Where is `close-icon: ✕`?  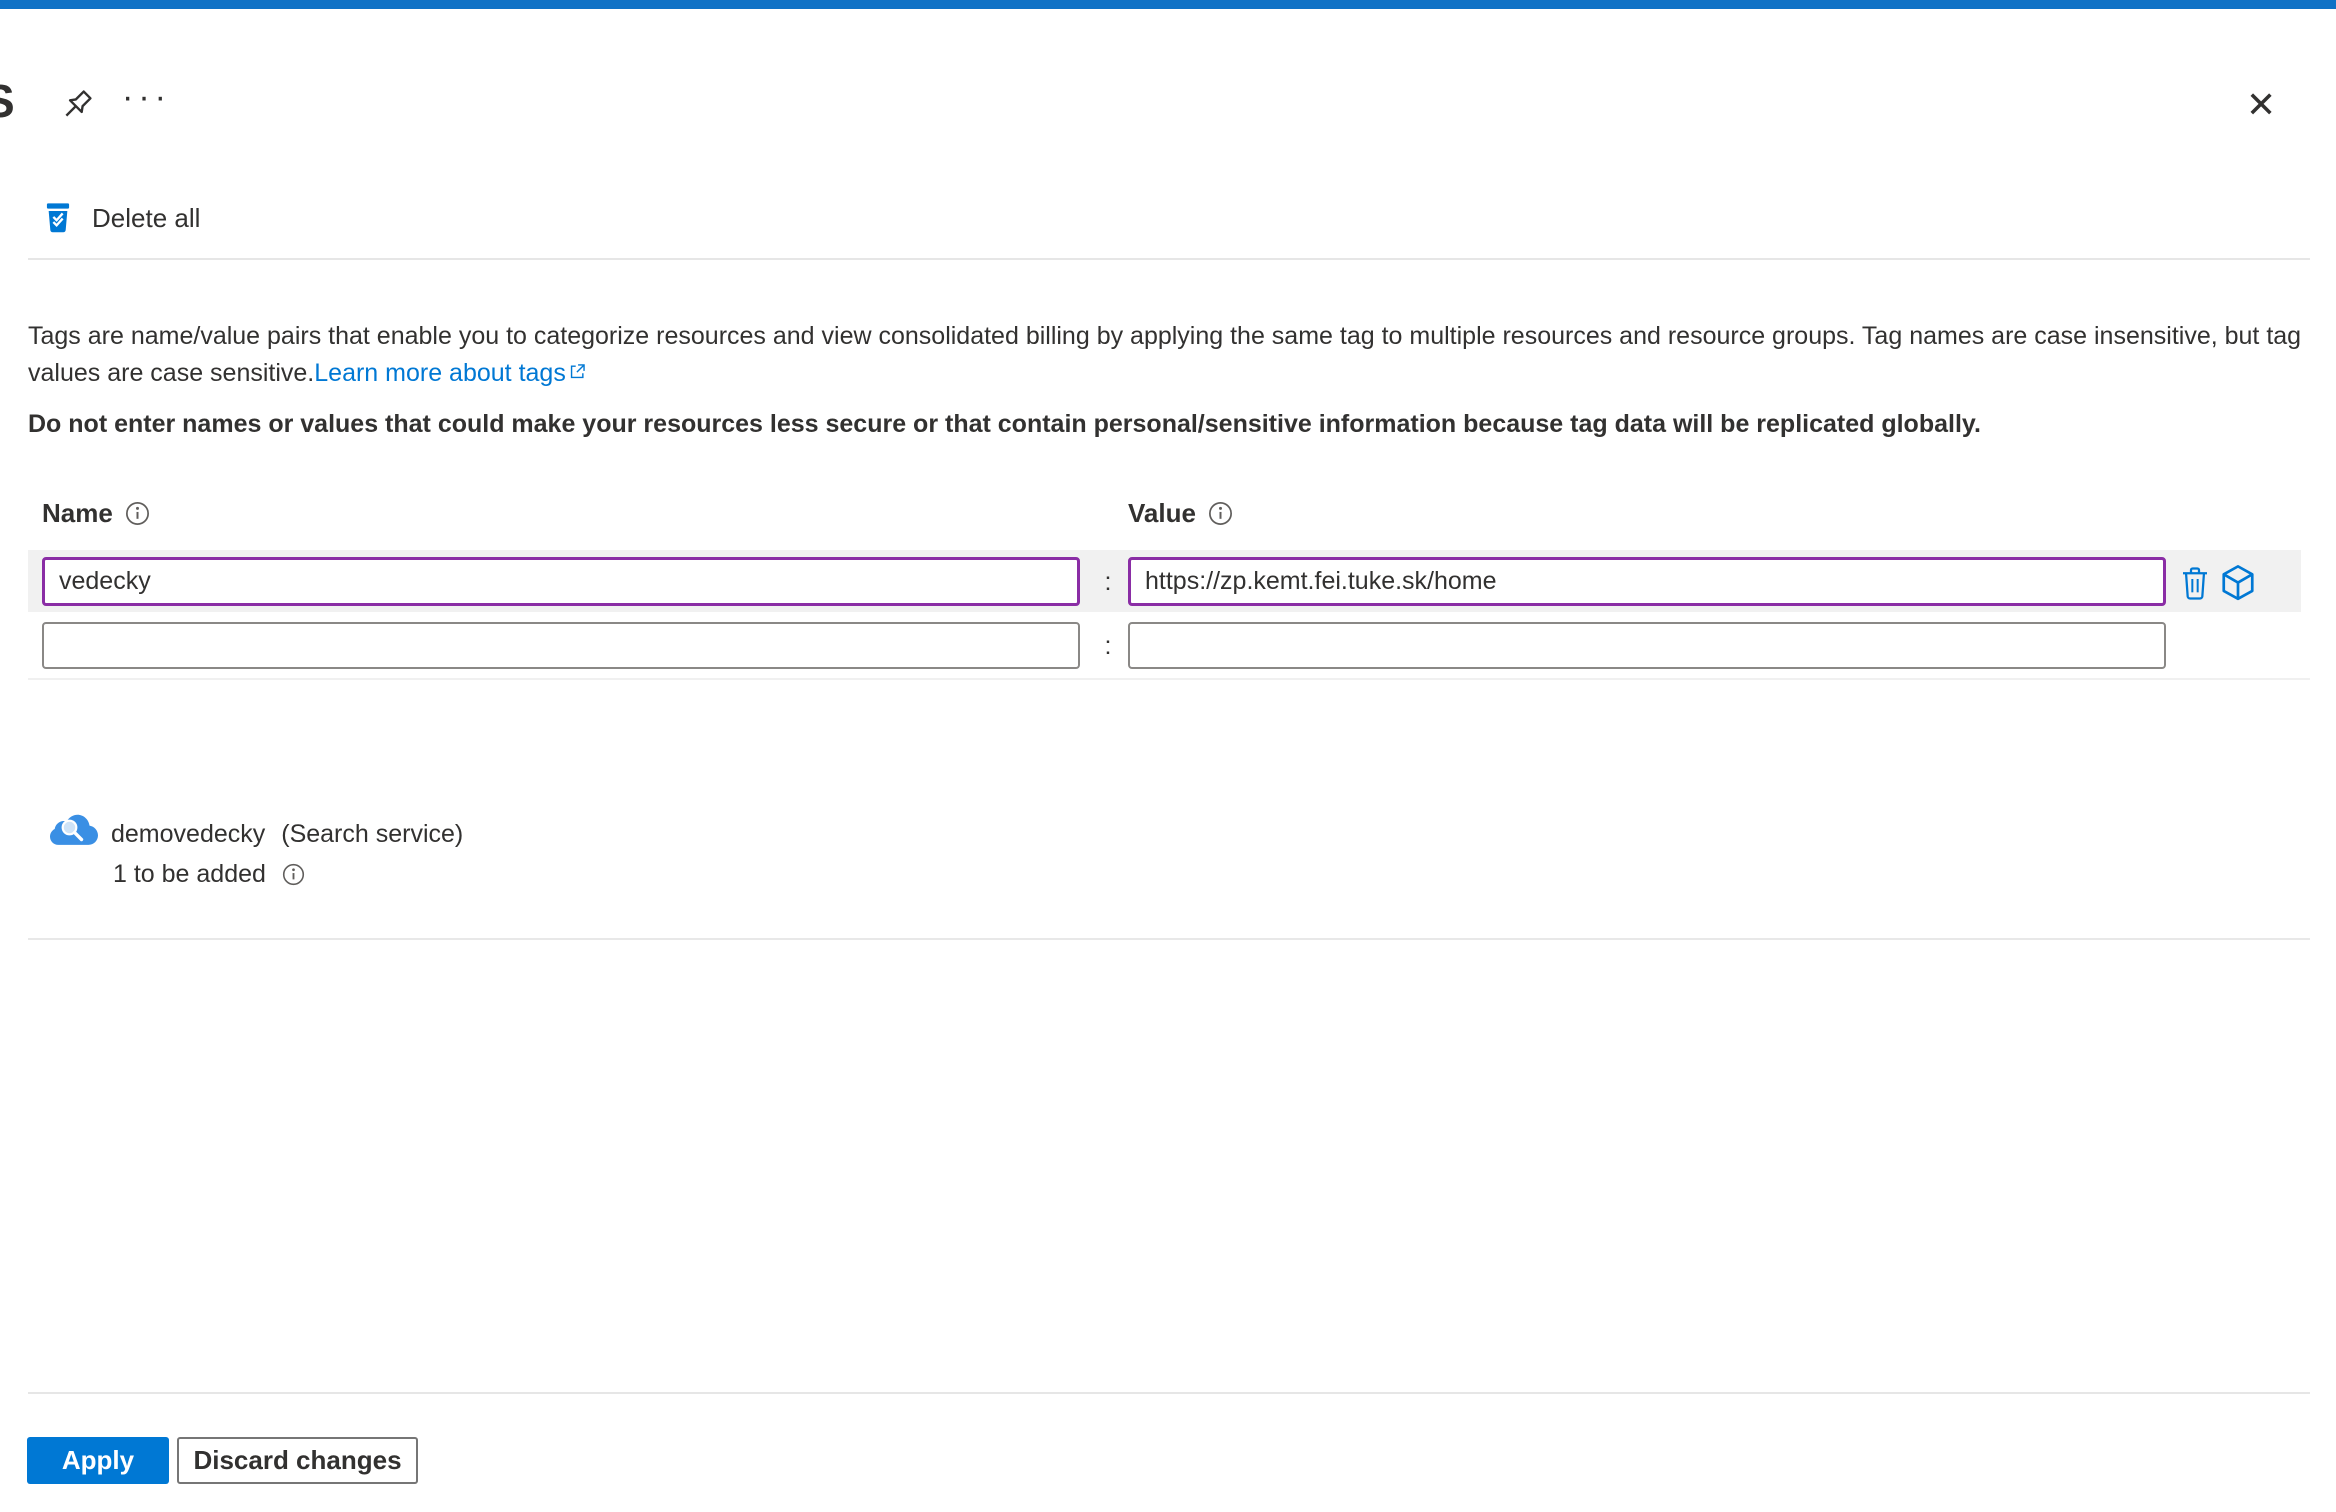 close-icon: ✕ is located at coordinates (2261, 105).